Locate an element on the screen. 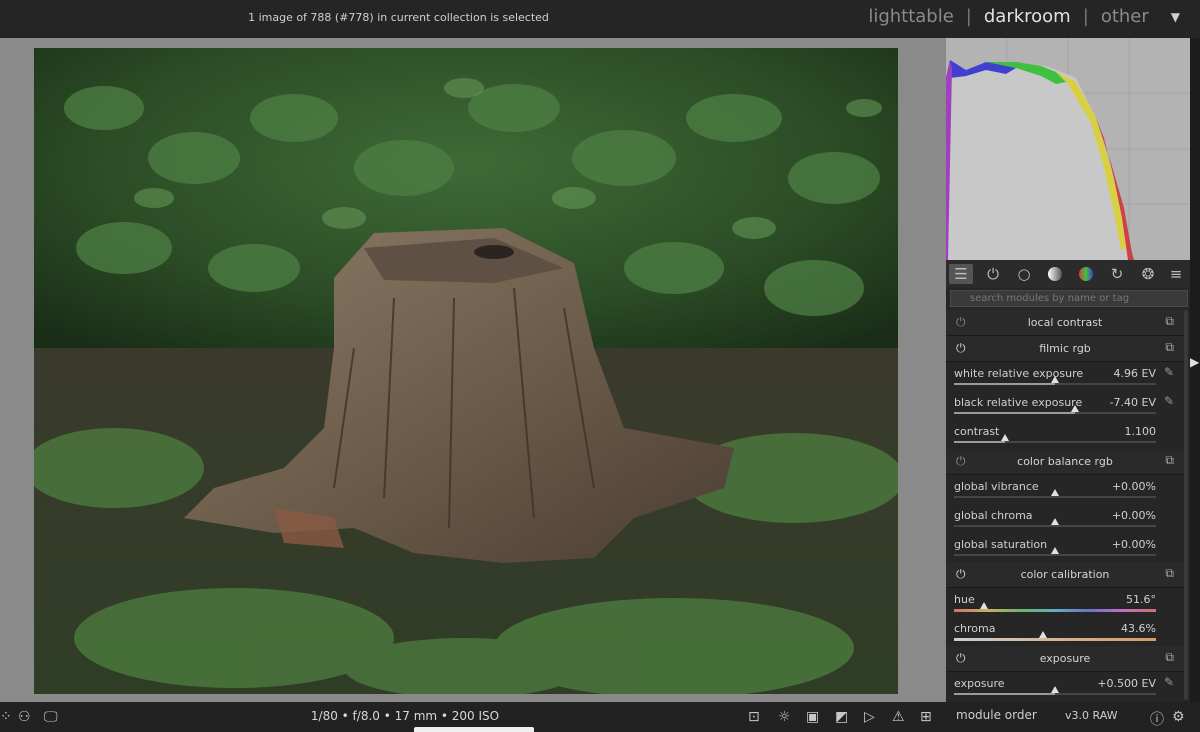 Image resolution: width=1200 pixels, height=732 pixels. clipping-icon: ▣ is located at coordinates (812, 717).